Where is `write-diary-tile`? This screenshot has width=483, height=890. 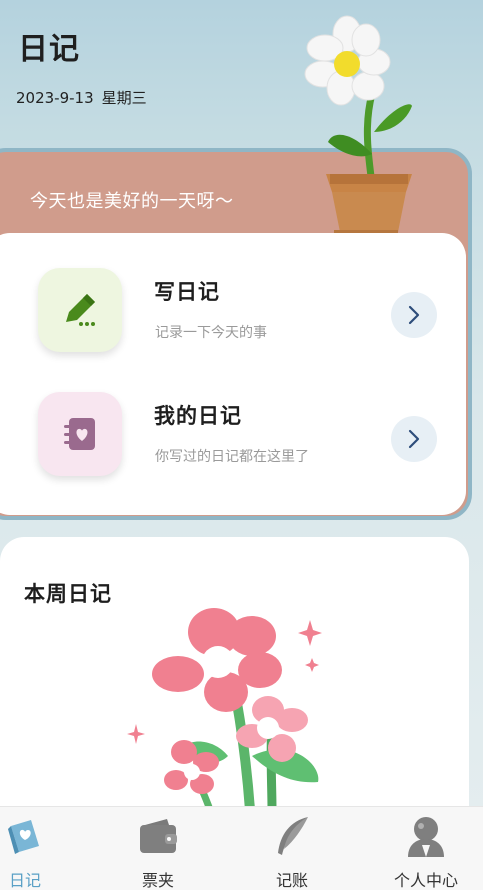 write-diary-tile is located at coordinates (80, 310).